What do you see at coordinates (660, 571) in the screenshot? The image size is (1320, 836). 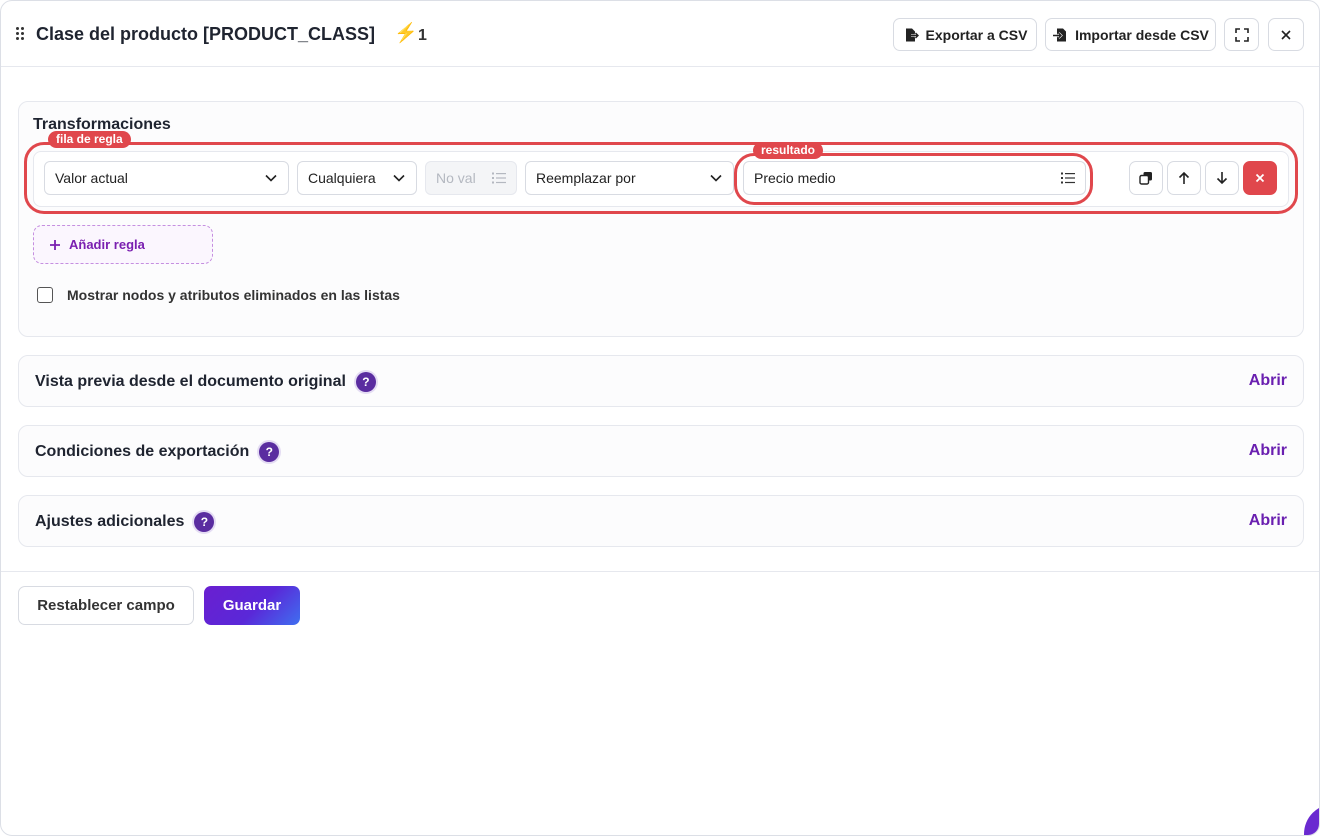 I see `footer-divider` at bounding box center [660, 571].